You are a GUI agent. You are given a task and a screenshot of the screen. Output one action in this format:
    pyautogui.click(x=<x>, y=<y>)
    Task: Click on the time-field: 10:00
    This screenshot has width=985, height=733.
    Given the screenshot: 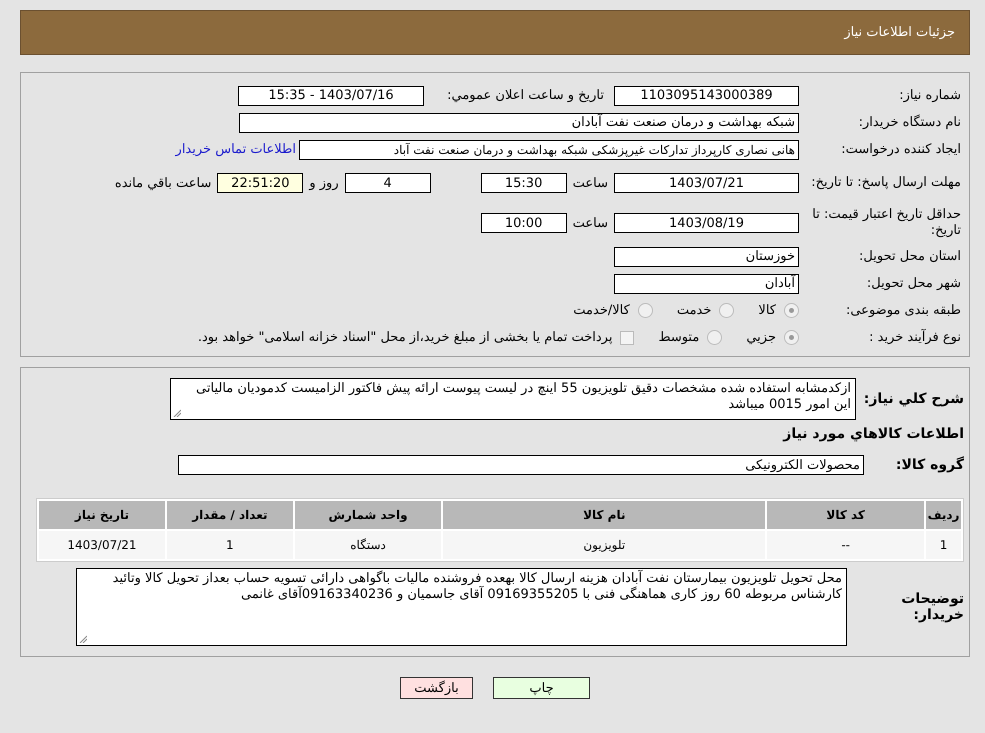 What is the action you would take?
    pyautogui.click(x=523, y=223)
    